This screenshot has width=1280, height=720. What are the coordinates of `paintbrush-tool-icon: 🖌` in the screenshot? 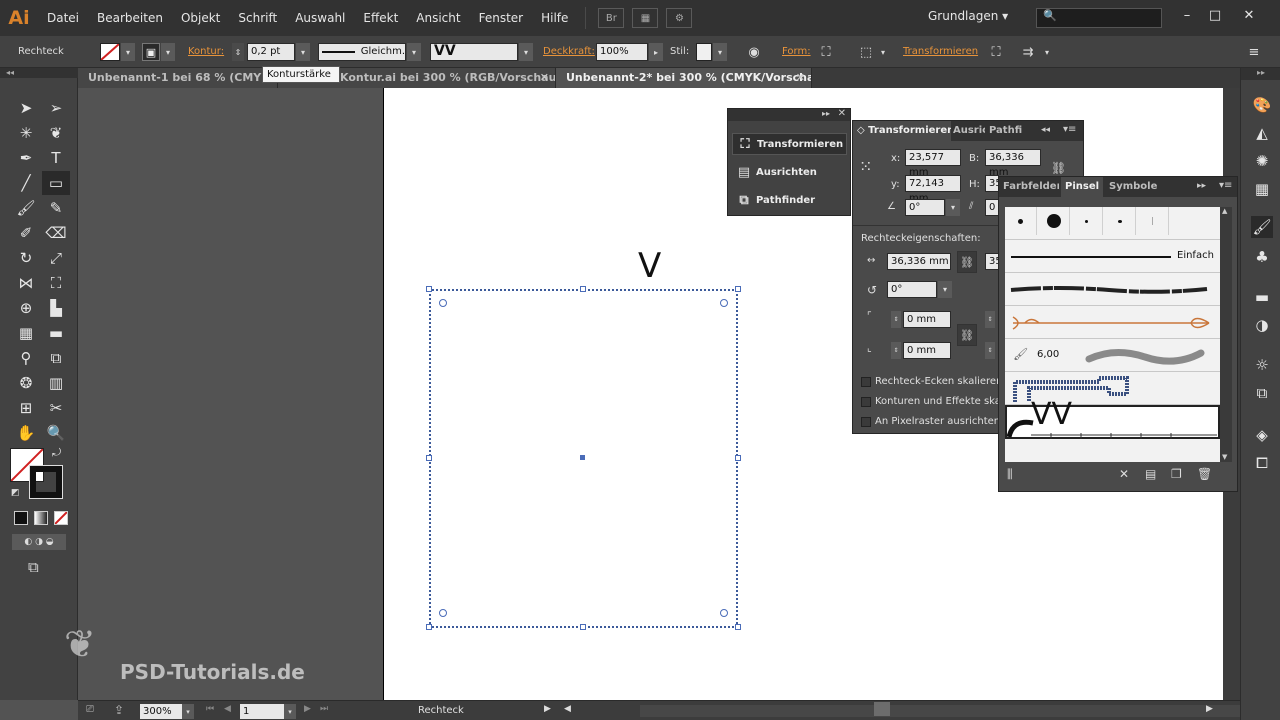 It's located at (26, 208).